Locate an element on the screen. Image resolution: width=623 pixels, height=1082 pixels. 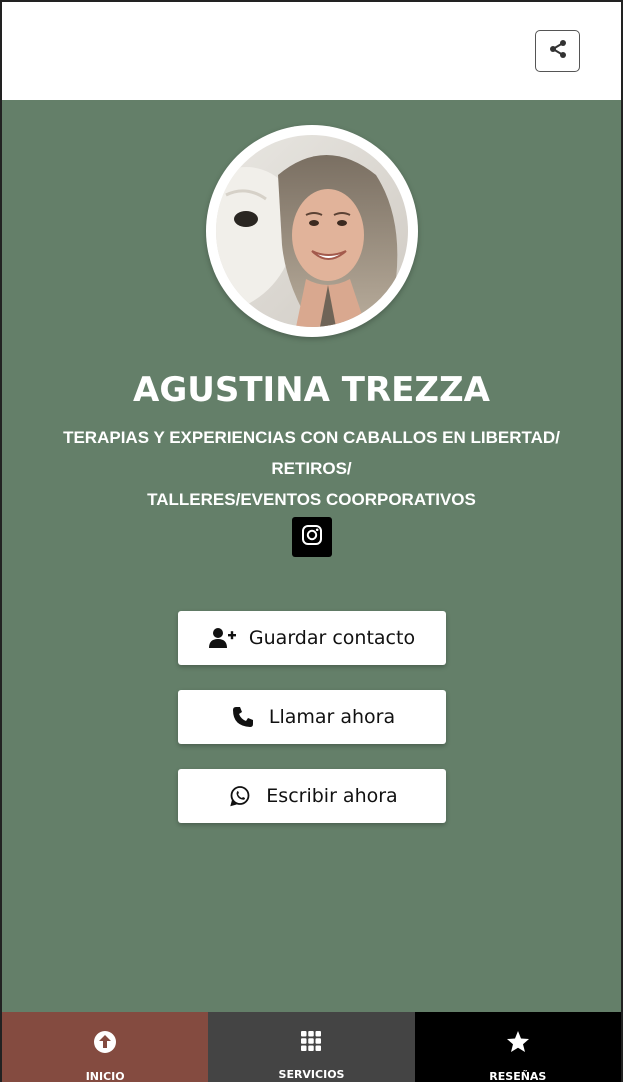
nav-reviews-label: RESEÑAS is located at coordinates (518, 1076).